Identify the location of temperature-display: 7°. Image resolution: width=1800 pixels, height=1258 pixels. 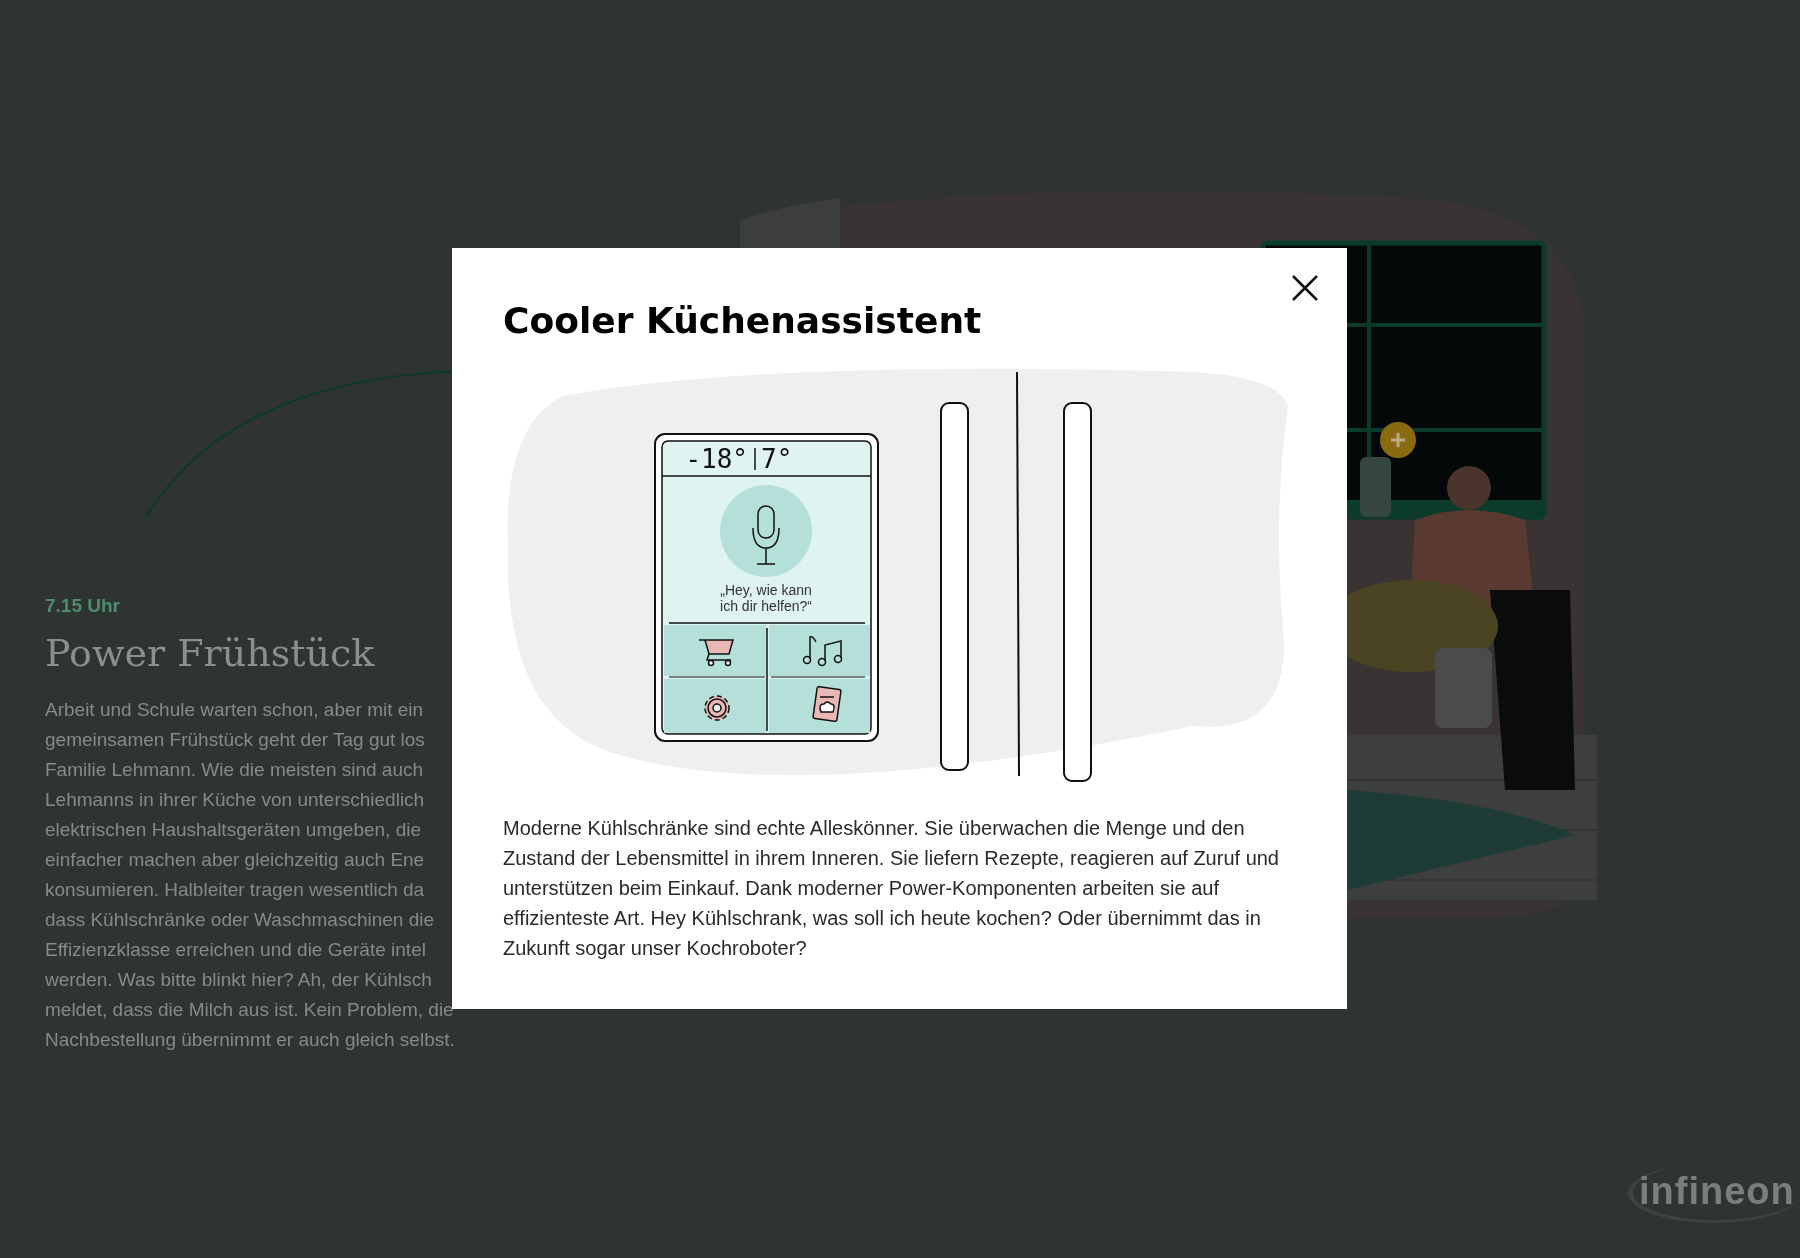
(777, 459).